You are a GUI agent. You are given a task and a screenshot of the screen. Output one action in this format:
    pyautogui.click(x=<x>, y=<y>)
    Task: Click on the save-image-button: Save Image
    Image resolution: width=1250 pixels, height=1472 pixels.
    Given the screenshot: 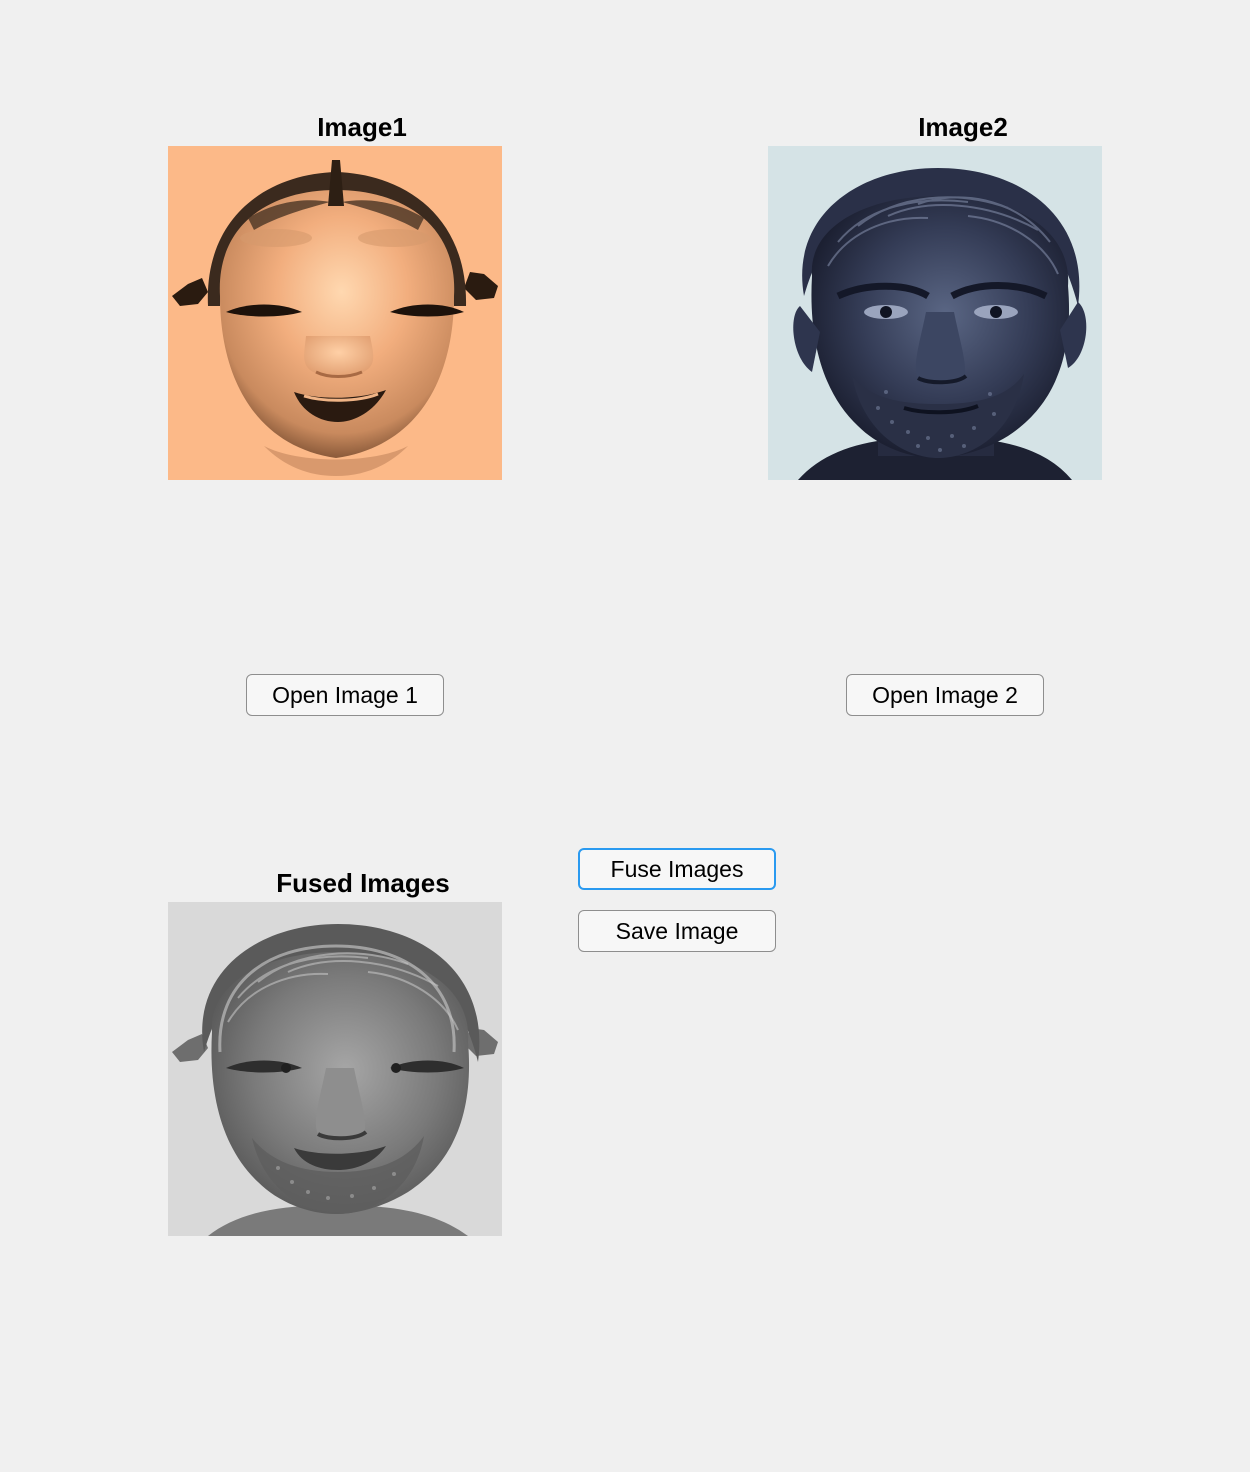 What is the action you would take?
    pyautogui.click(x=677, y=931)
    